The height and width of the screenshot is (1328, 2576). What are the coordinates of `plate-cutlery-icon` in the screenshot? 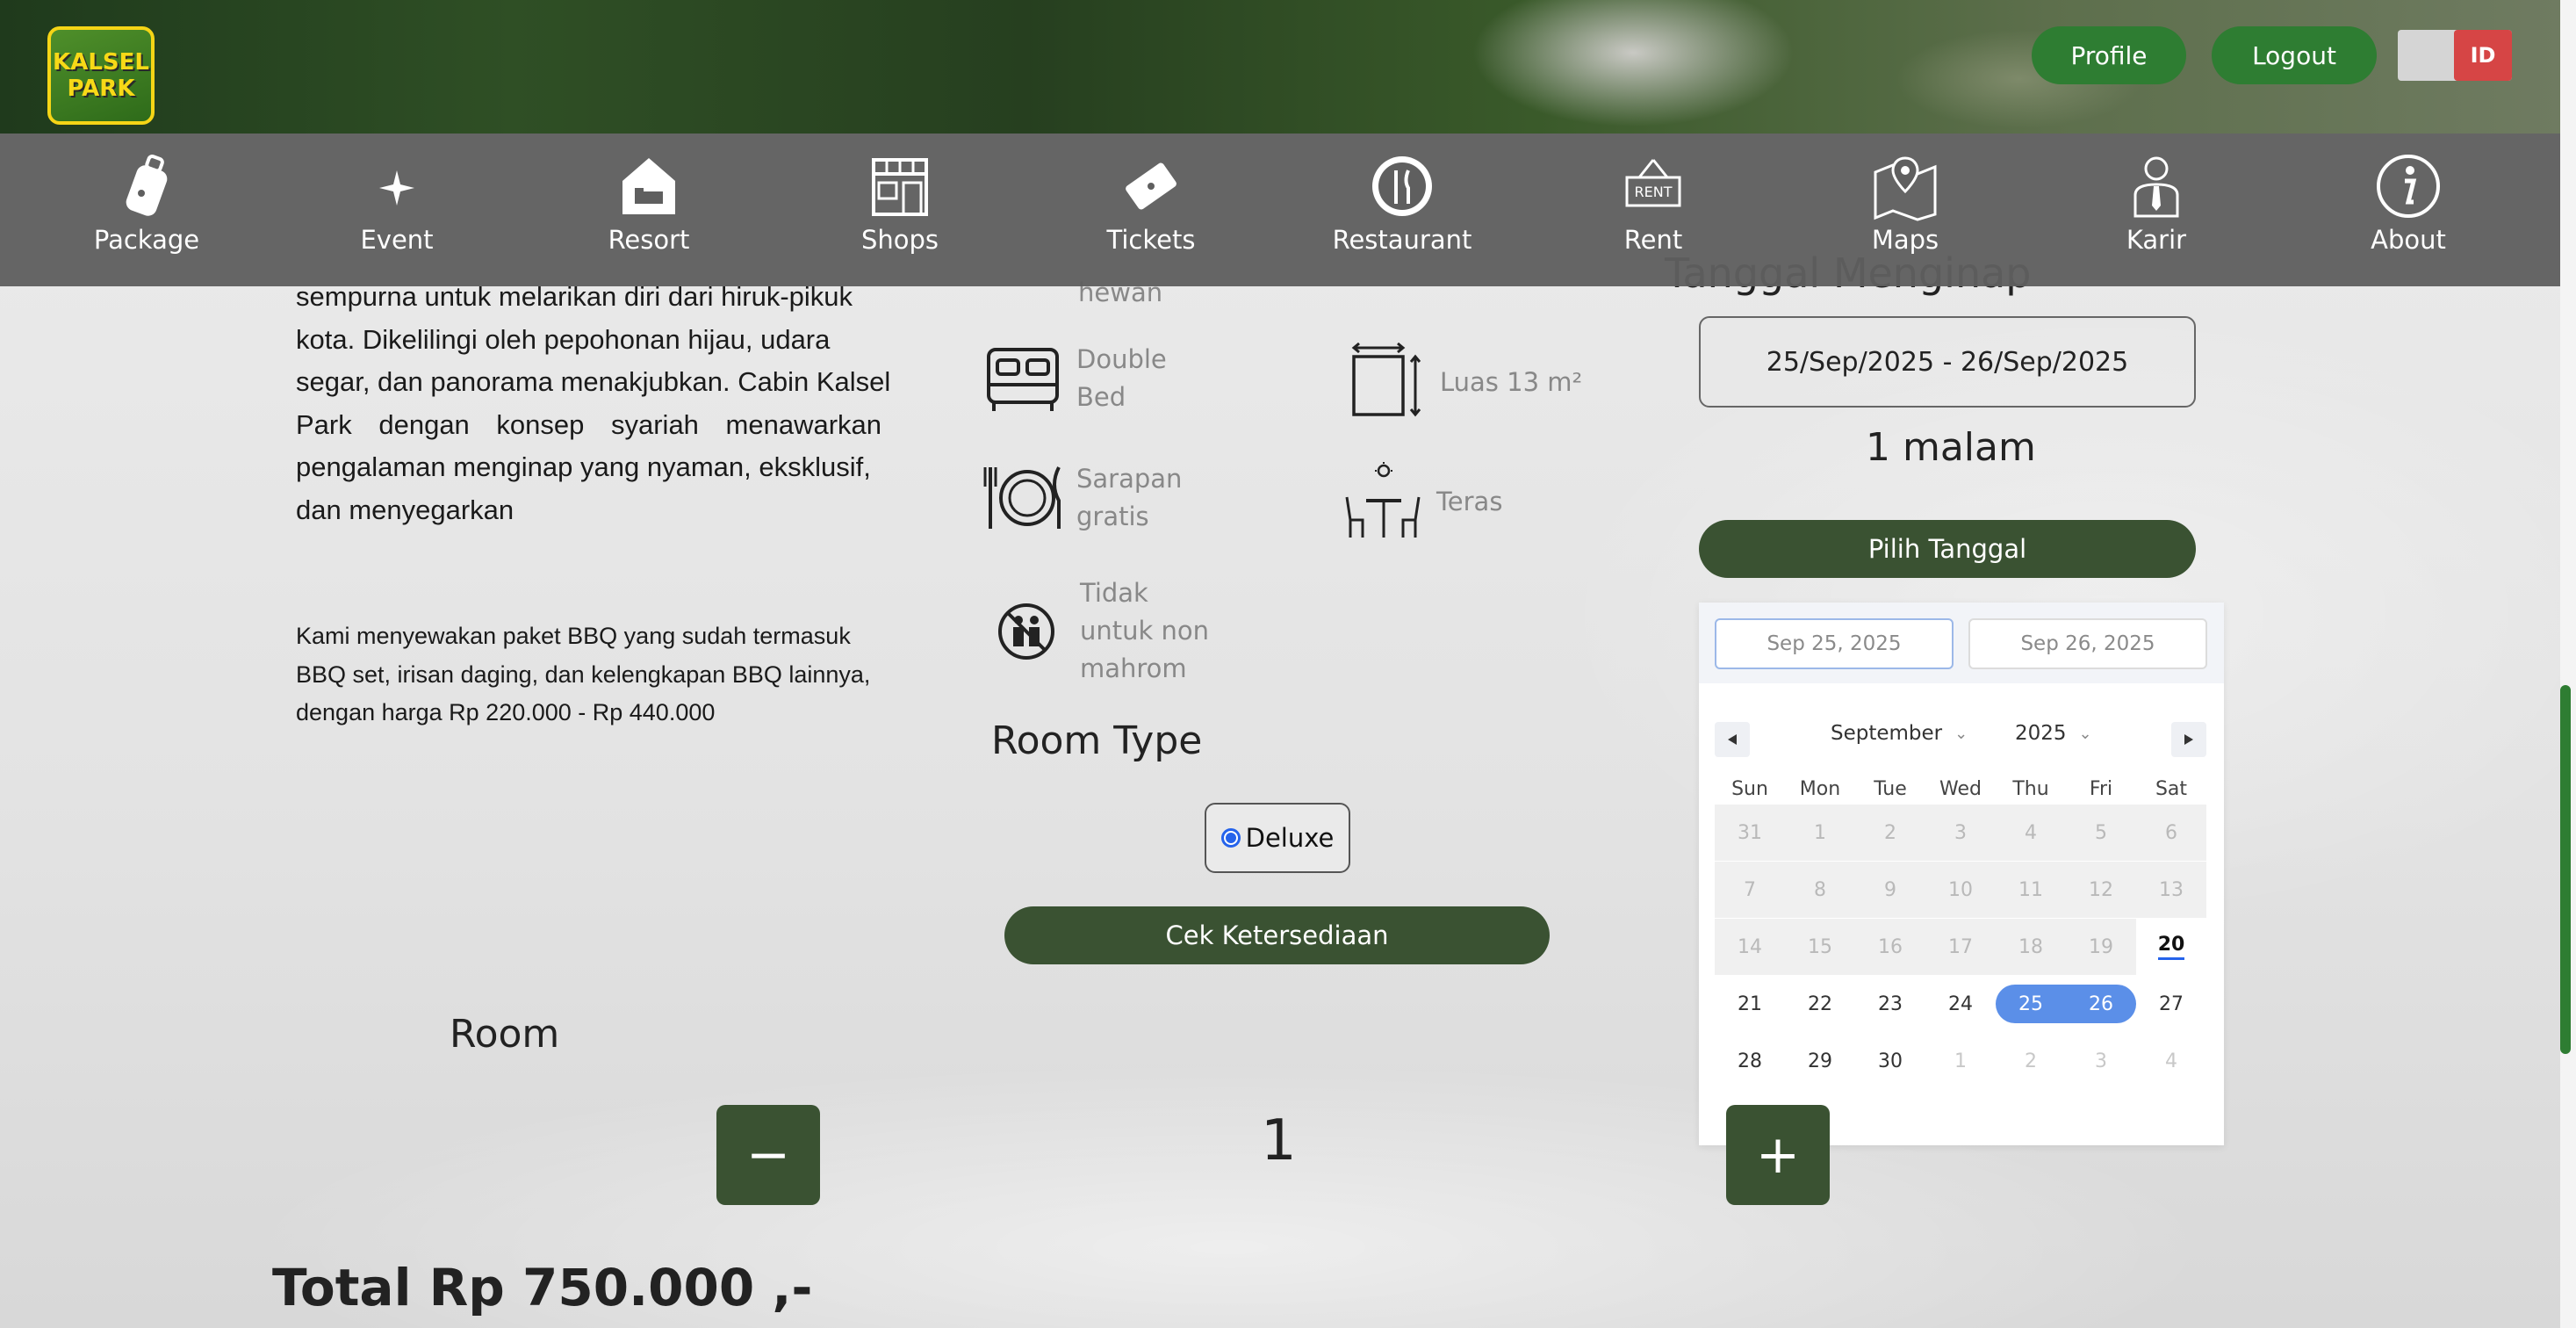 It's located at (1022, 497).